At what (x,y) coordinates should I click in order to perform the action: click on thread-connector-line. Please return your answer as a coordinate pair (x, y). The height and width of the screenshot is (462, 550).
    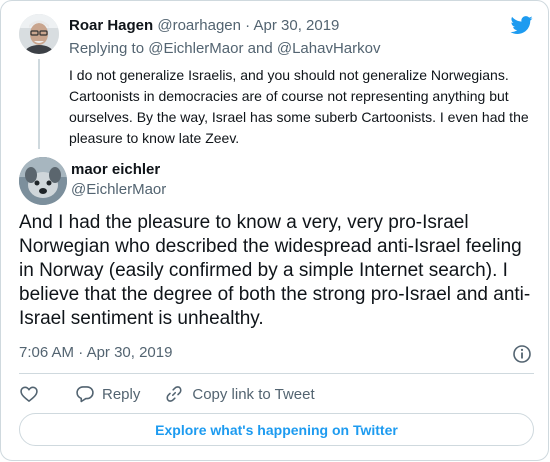
    Looking at the image, I should click on (39, 104).